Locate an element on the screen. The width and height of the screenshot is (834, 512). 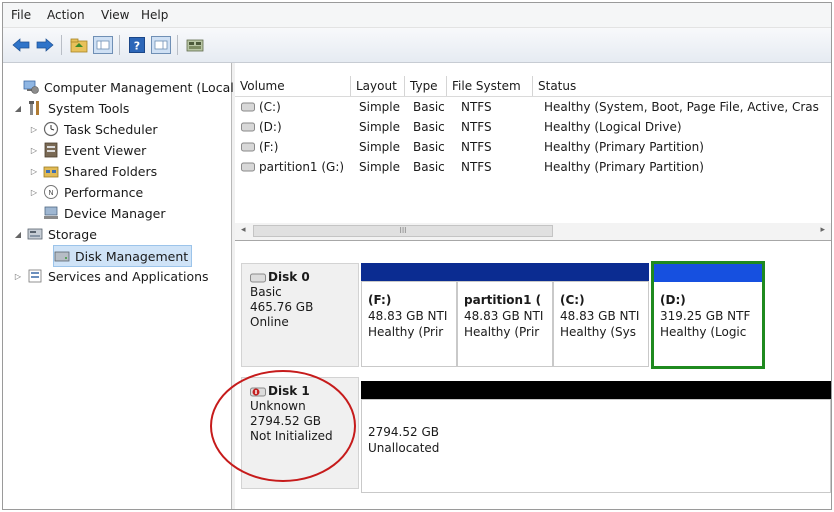
folder-up-icon is located at coordinates (79, 45).